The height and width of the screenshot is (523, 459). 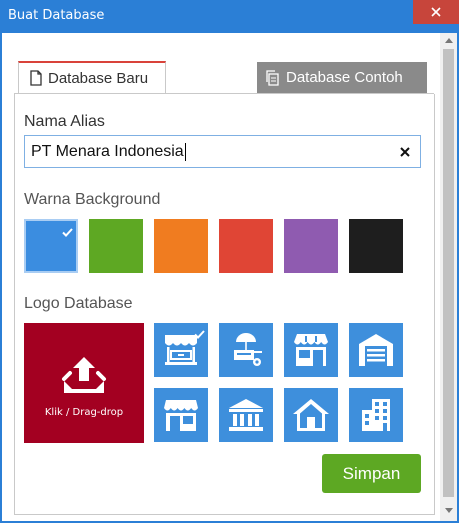 I want to click on tab-database-baru: Database Baru, so click(x=92, y=77).